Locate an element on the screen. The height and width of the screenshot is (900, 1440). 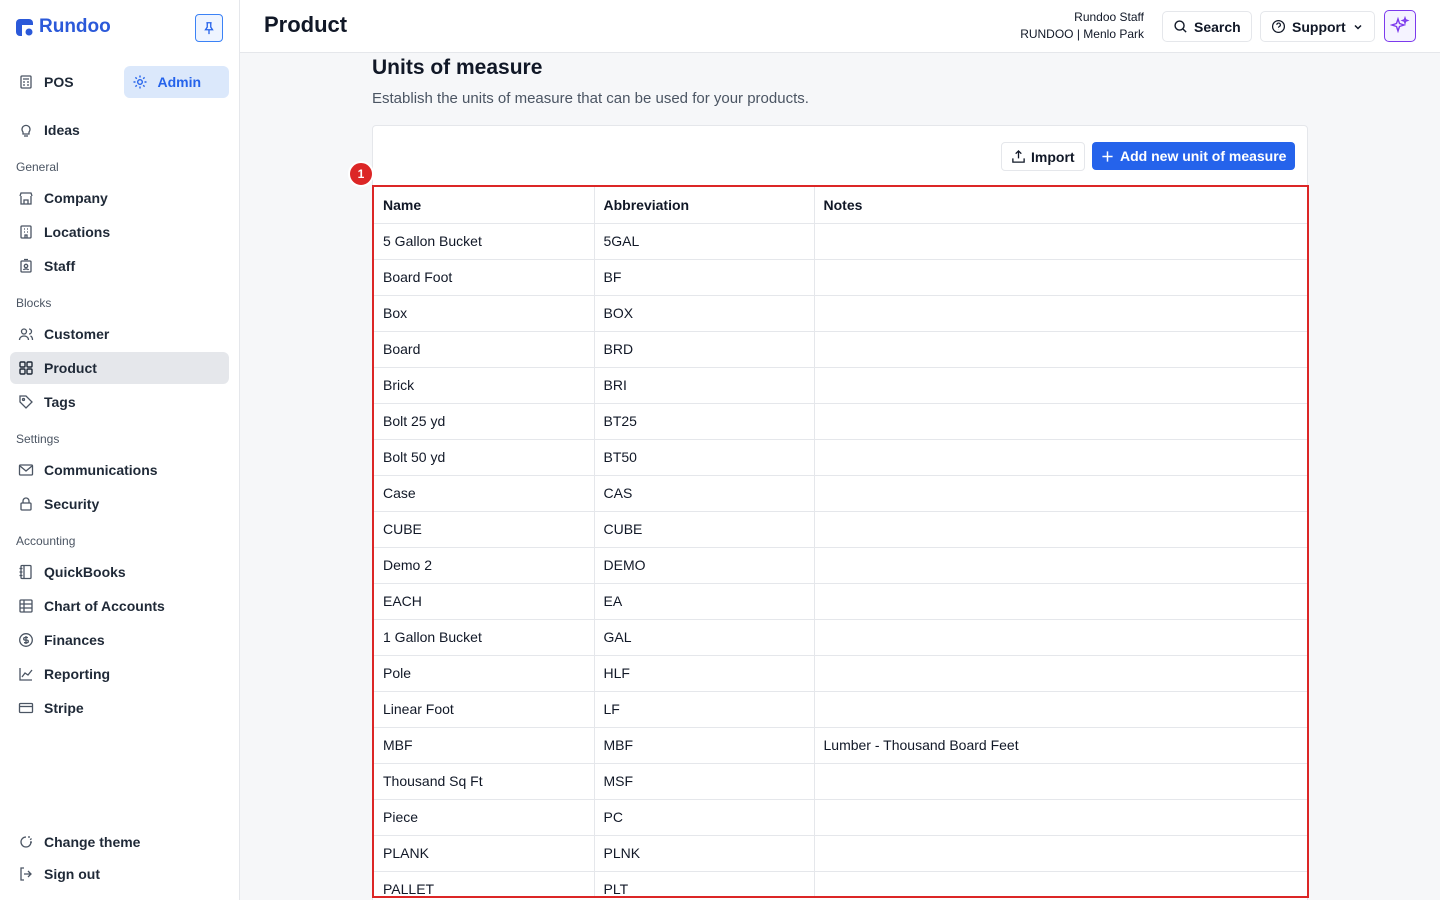
table-row: Board Foot BF is located at coordinates (840, 277).